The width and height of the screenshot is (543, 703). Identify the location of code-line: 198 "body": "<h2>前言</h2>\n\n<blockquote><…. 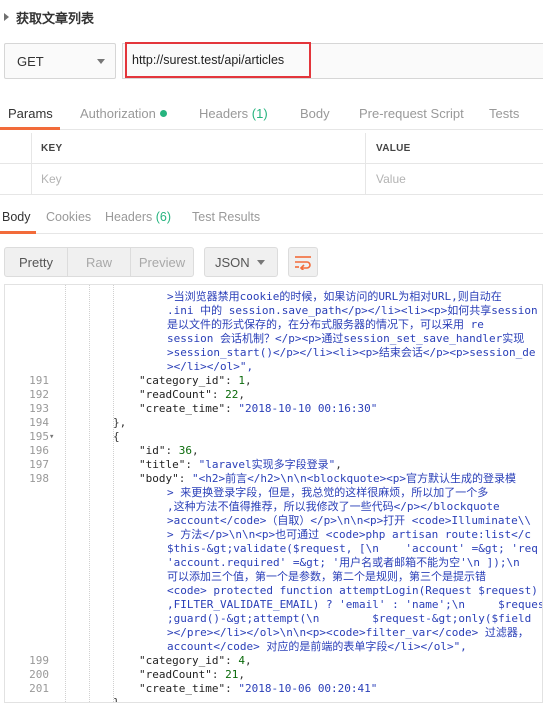
(273, 479).